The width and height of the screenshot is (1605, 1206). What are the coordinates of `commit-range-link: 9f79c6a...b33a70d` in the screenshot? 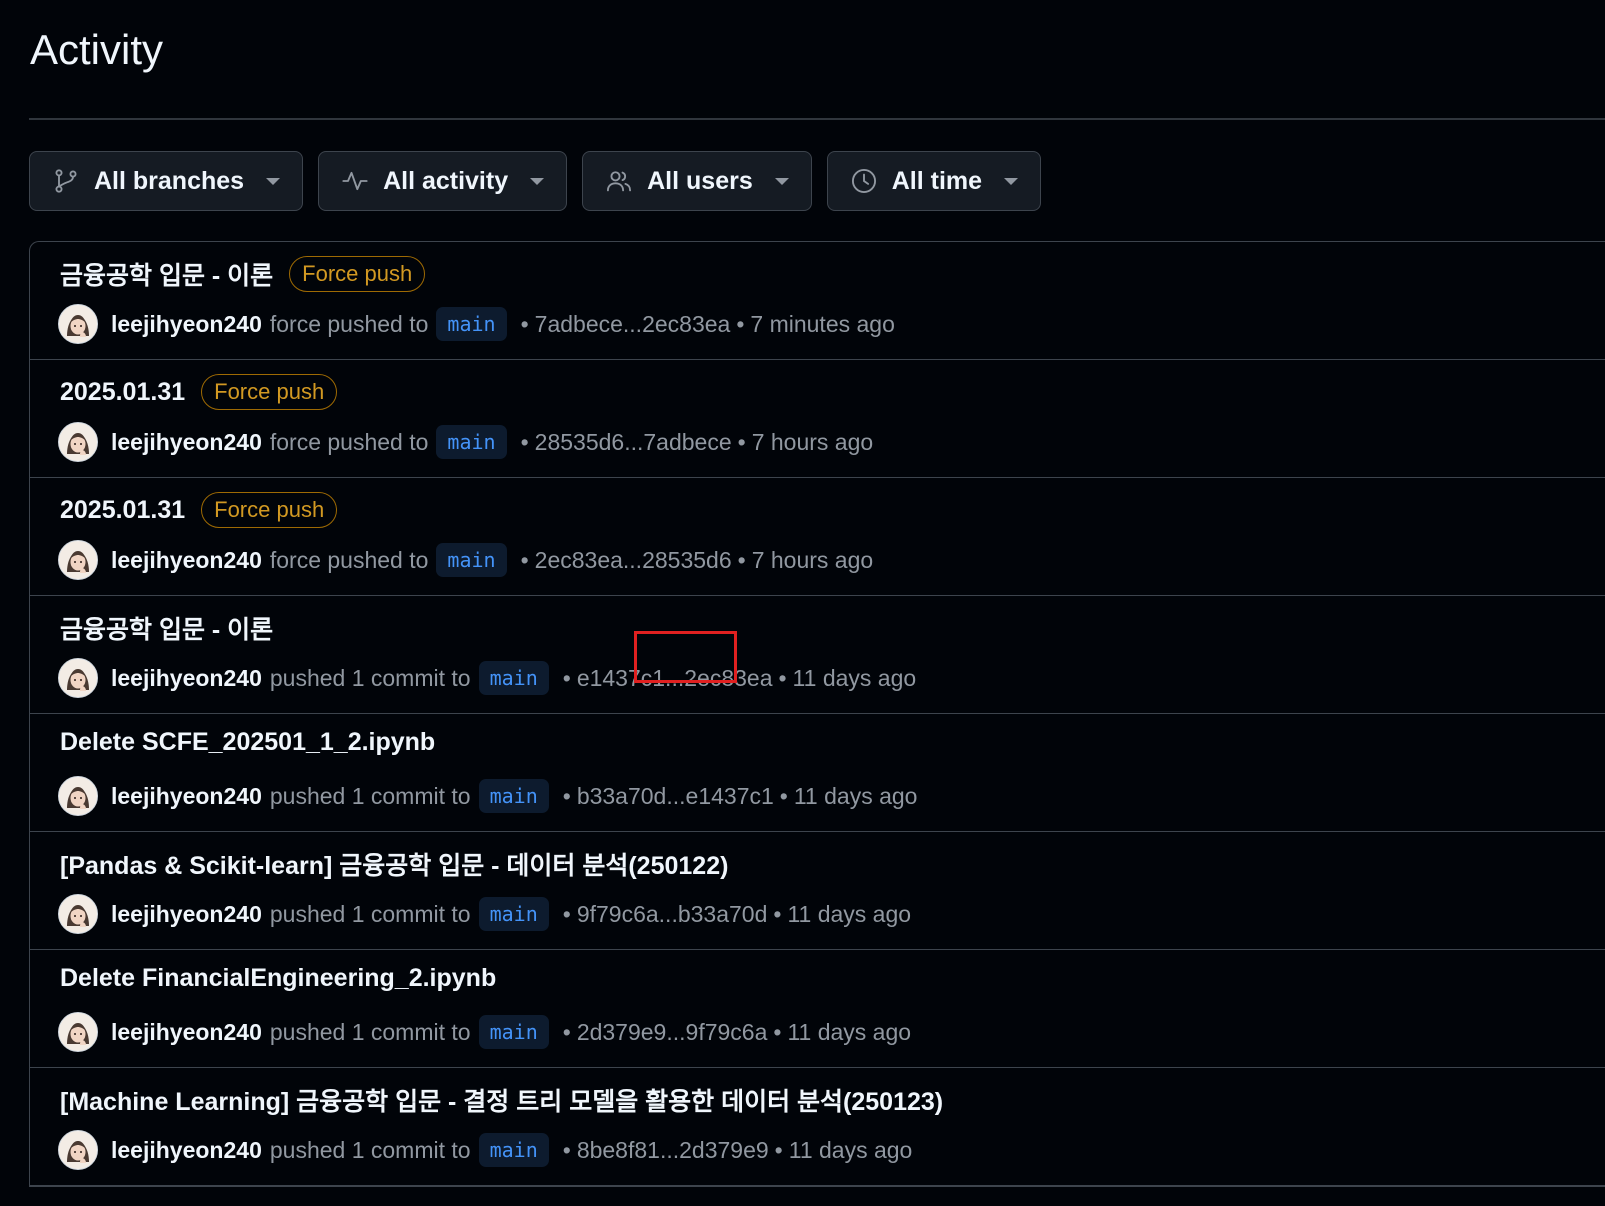 It's located at (672, 914).